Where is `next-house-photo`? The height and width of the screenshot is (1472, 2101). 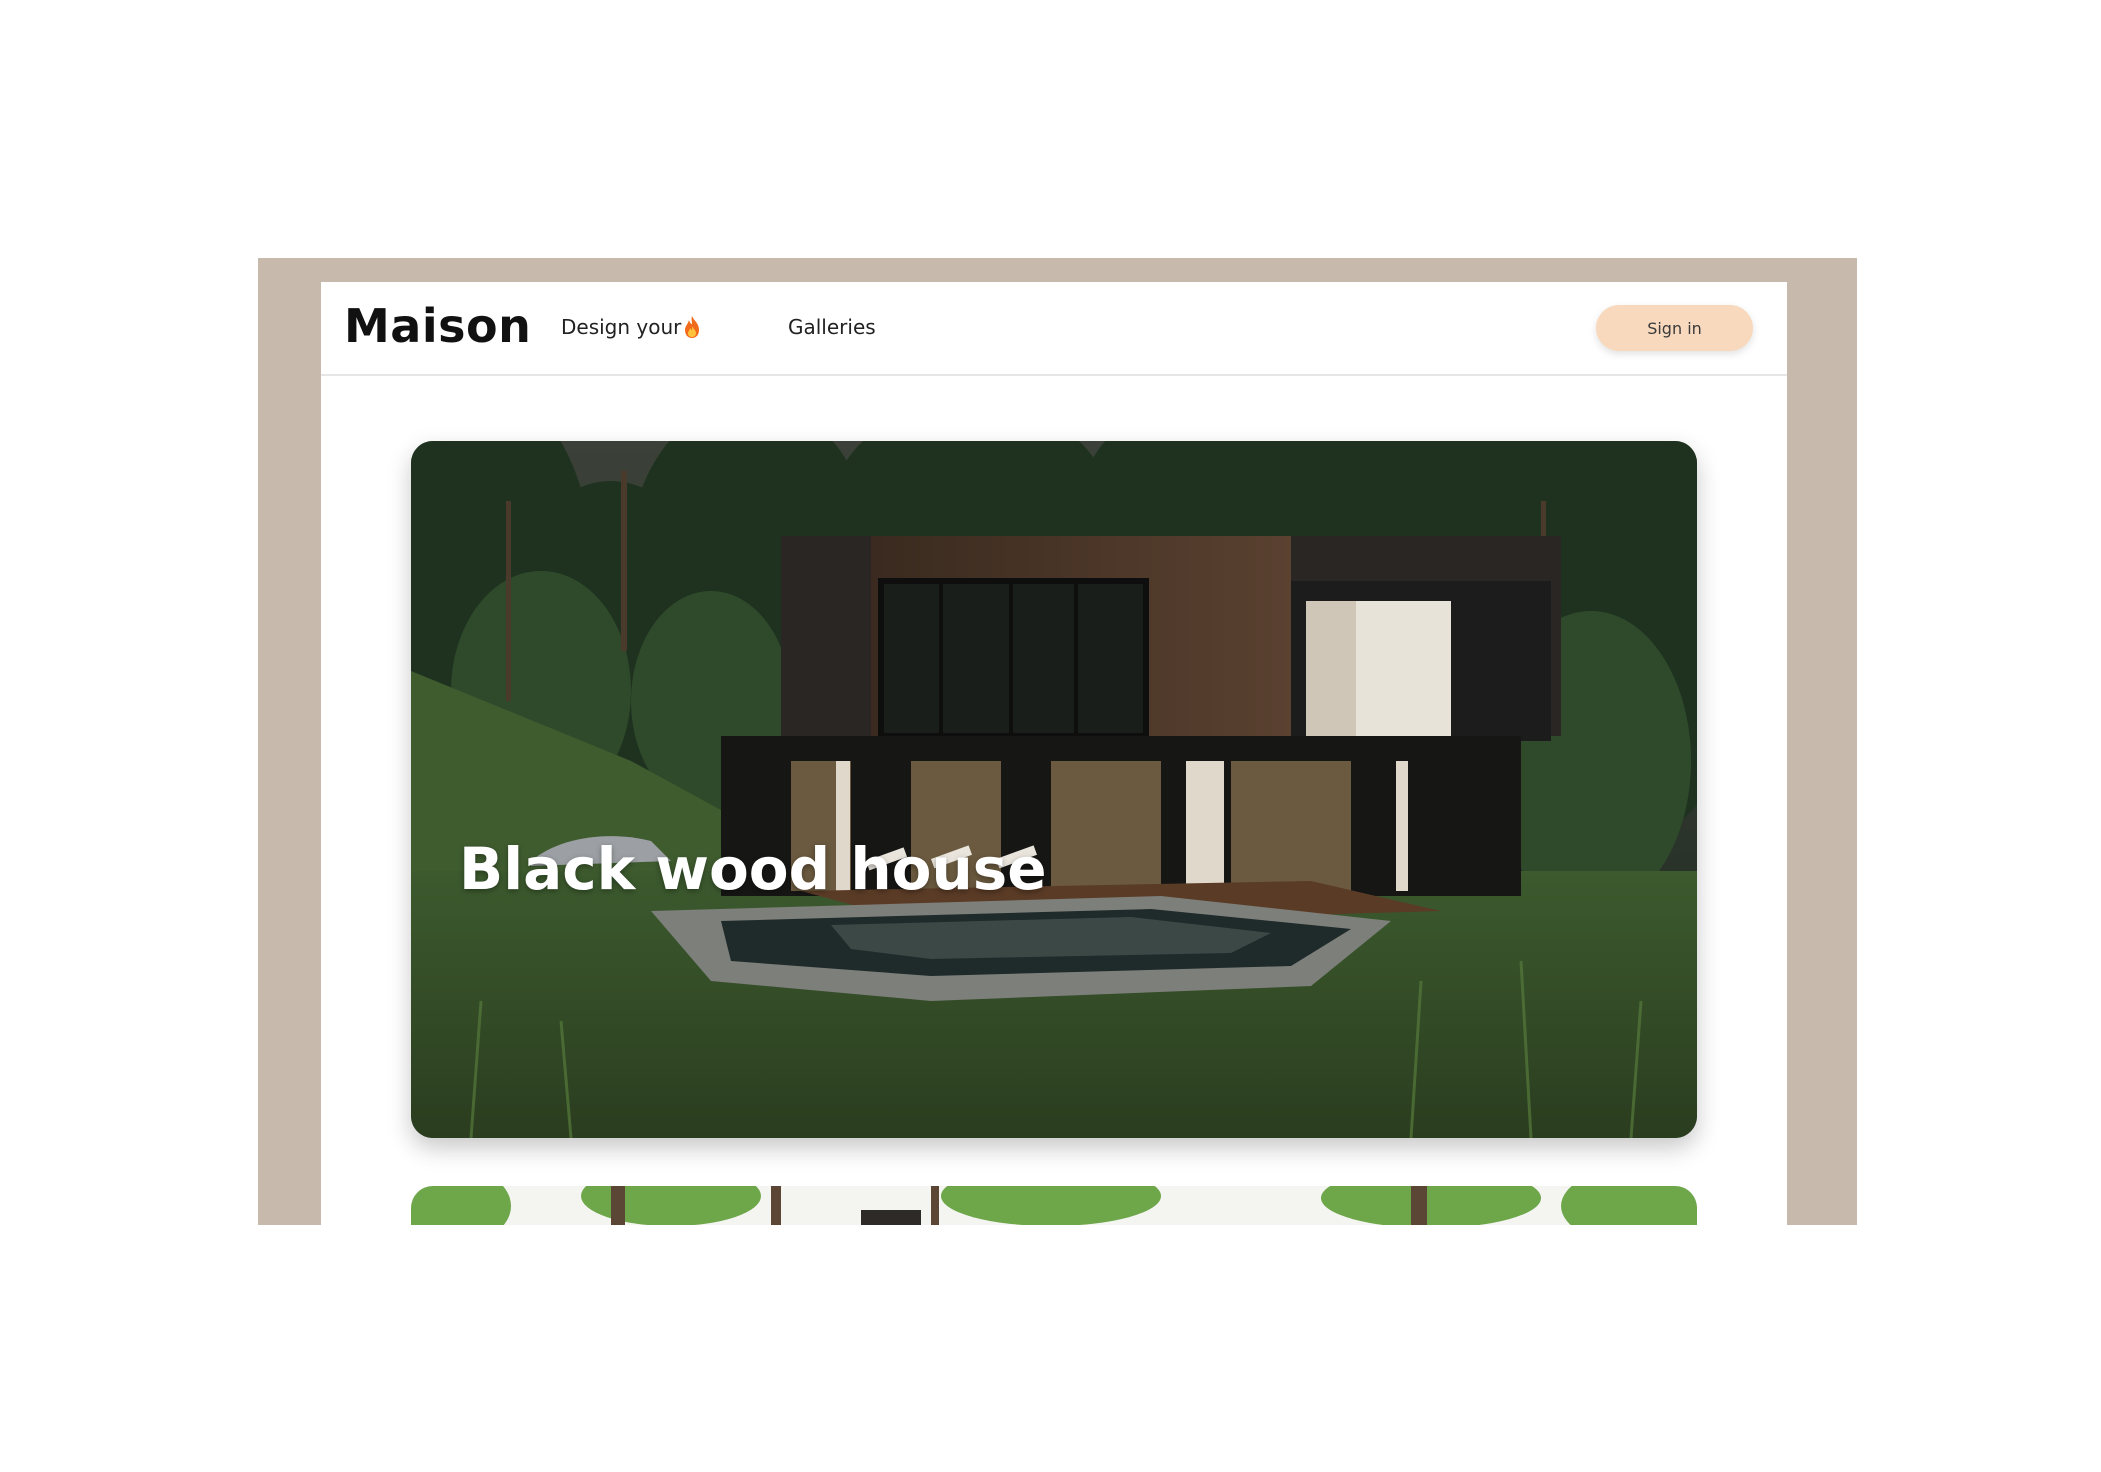
next-house-photo is located at coordinates (1054, 1205).